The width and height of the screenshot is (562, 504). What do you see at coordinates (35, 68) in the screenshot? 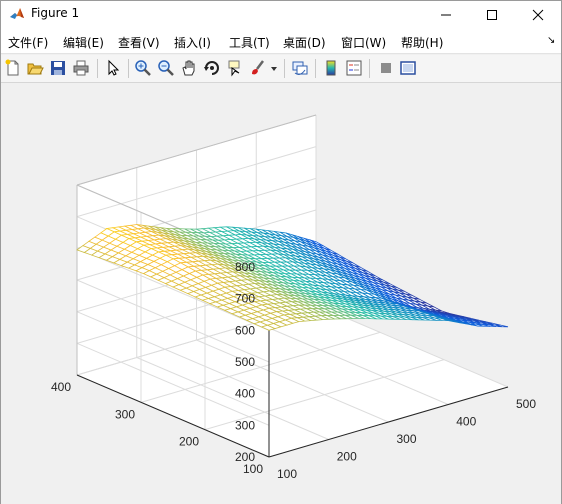
I see `open-file-icon` at bounding box center [35, 68].